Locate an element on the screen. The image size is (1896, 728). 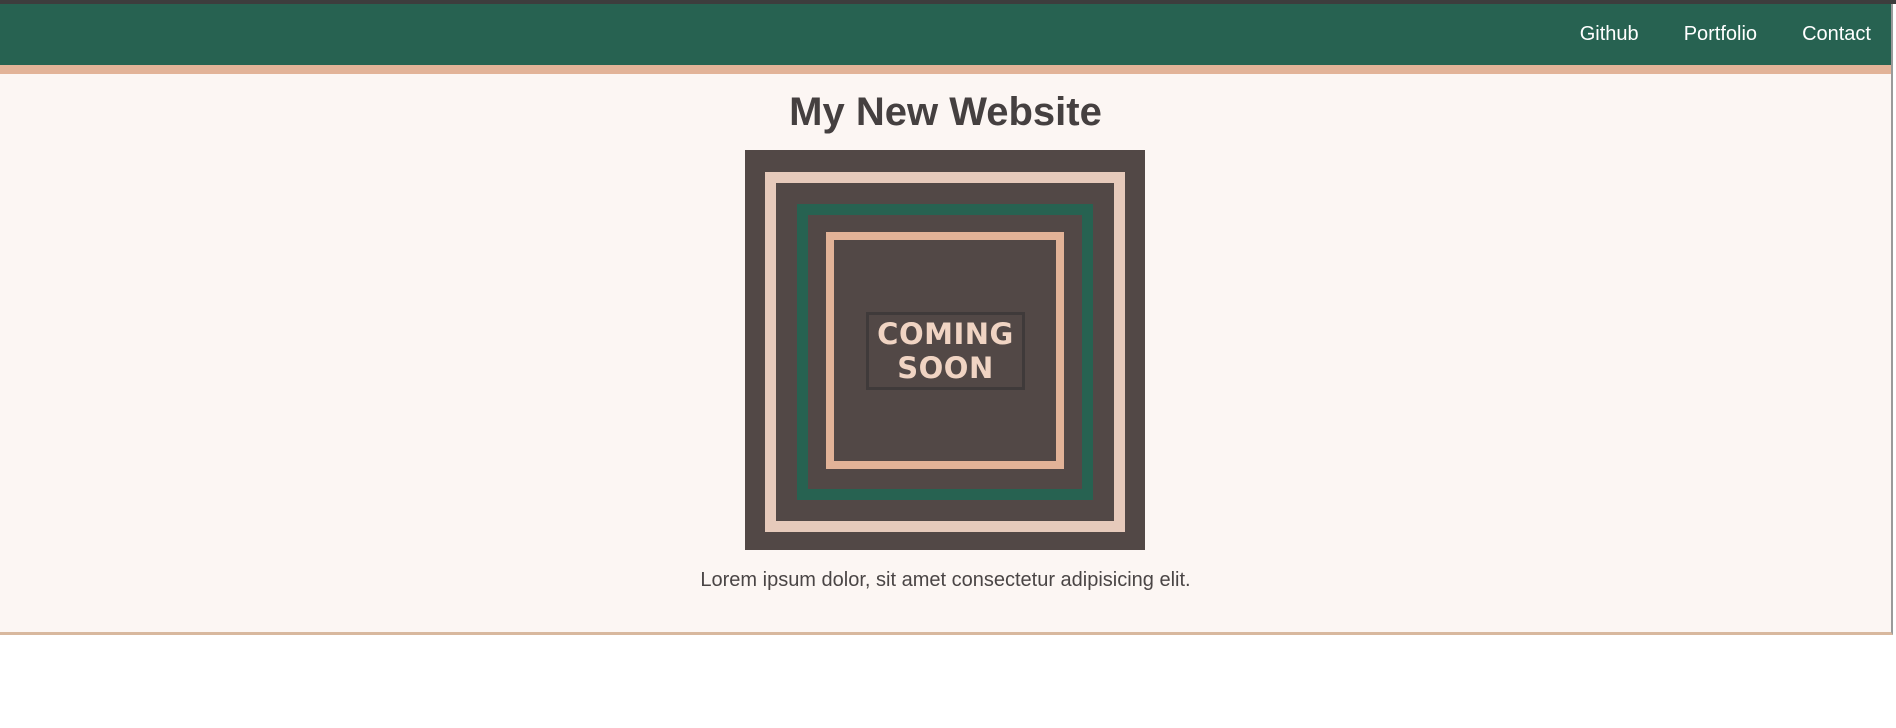
nav-links: Github Portfolio Contact is located at coordinates (1703, 34).